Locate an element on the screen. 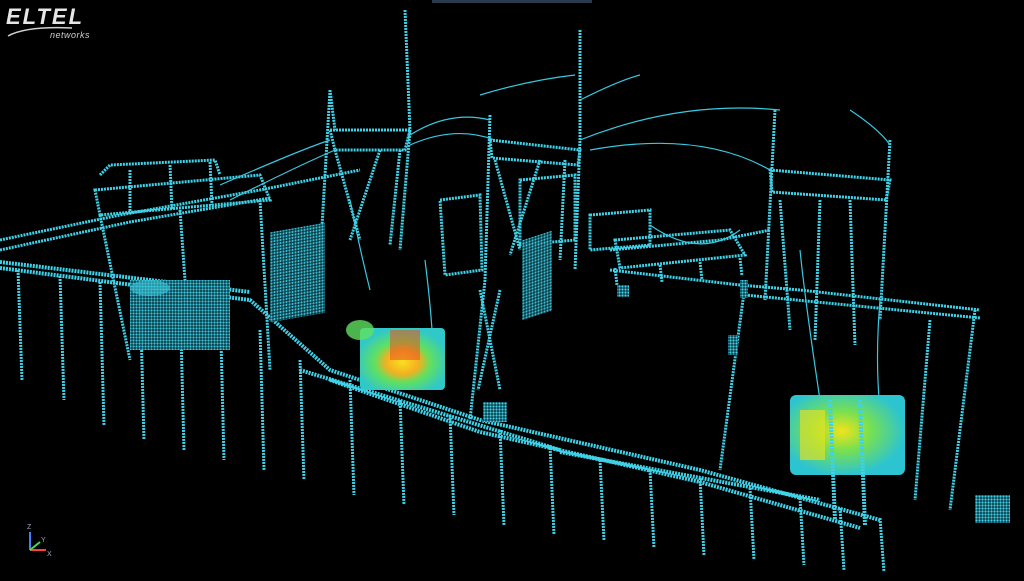 The height and width of the screenshot is (581, 1024). wall-panel-left is located at coordinates (297, 272).